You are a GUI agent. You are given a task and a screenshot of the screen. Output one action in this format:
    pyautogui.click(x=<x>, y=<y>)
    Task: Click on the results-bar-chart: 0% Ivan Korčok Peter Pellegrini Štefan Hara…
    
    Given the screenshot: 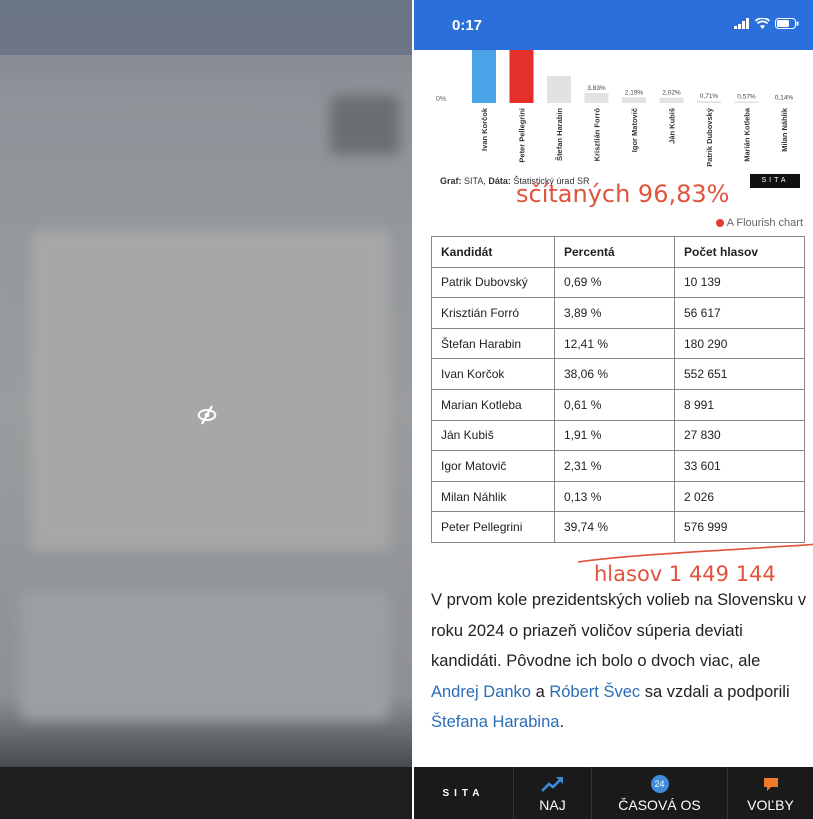 What is the action you would take?
    pyautogui.click(x=616, y=108)
    